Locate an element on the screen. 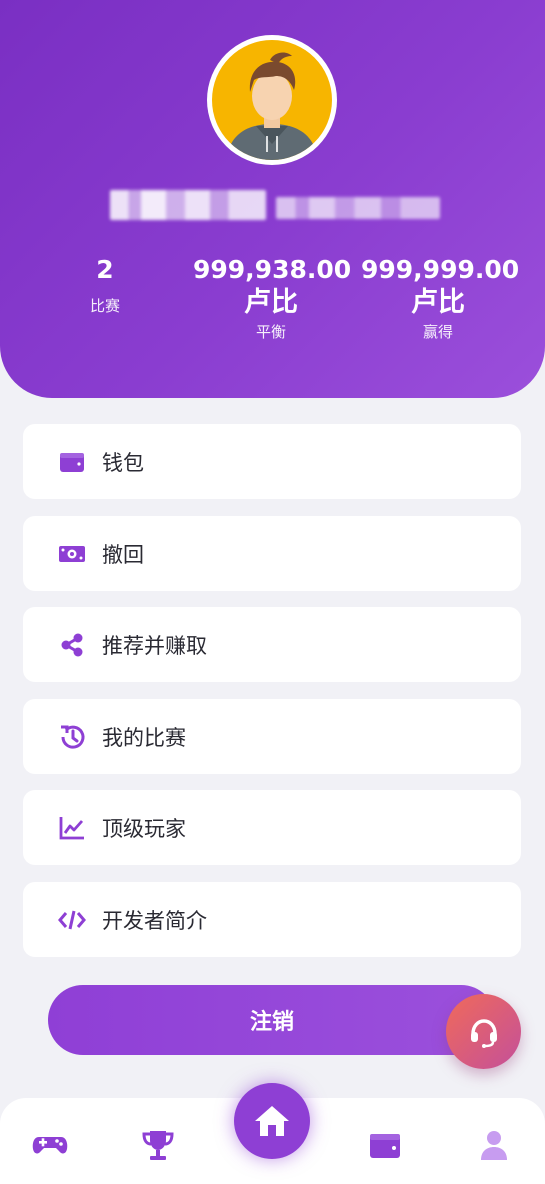 The height and width of the screenshot is (1184, 545). stat-balance: 999,938.00 卢比 平衡 is located at coordinates (272, 299).